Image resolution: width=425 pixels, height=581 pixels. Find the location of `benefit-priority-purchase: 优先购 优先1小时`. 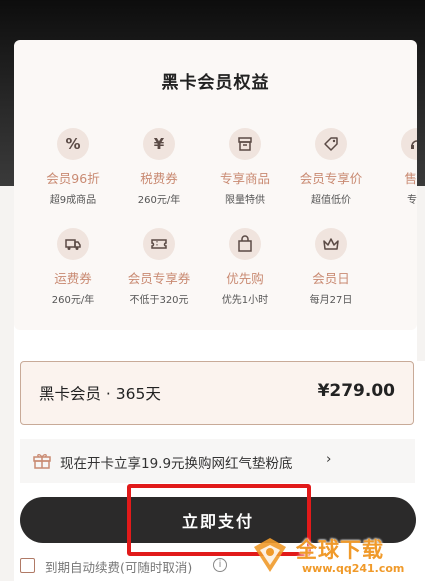

benefit-priority-purchase: 优先购 优先1小时 is located at coordinates (245, 267).